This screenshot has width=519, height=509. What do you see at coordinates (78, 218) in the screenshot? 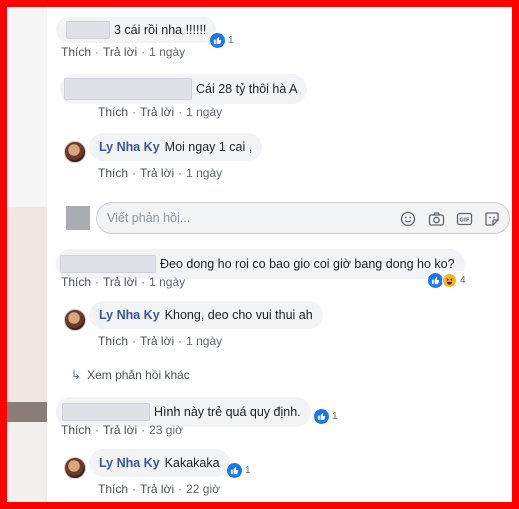
I see `current-user-avatar` at bounding box center [78, 218].